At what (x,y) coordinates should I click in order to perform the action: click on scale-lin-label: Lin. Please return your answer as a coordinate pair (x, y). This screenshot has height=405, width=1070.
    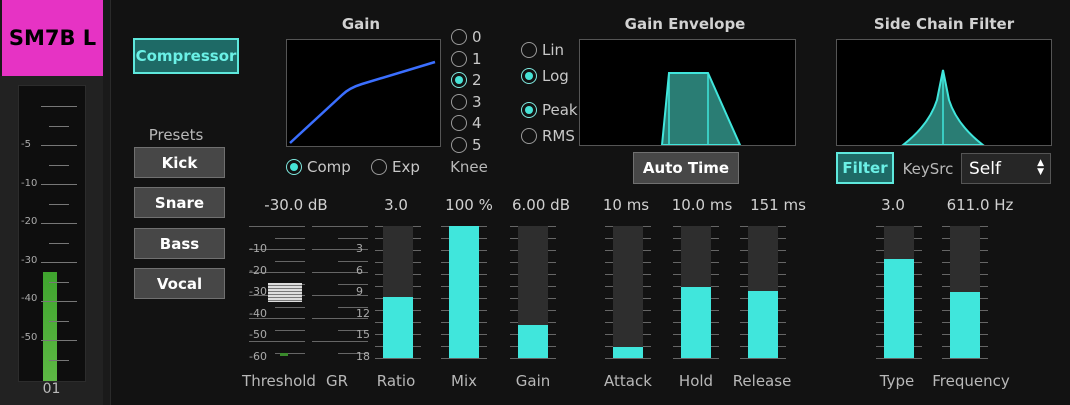
    Looking at the image, I should click on (553, 50).